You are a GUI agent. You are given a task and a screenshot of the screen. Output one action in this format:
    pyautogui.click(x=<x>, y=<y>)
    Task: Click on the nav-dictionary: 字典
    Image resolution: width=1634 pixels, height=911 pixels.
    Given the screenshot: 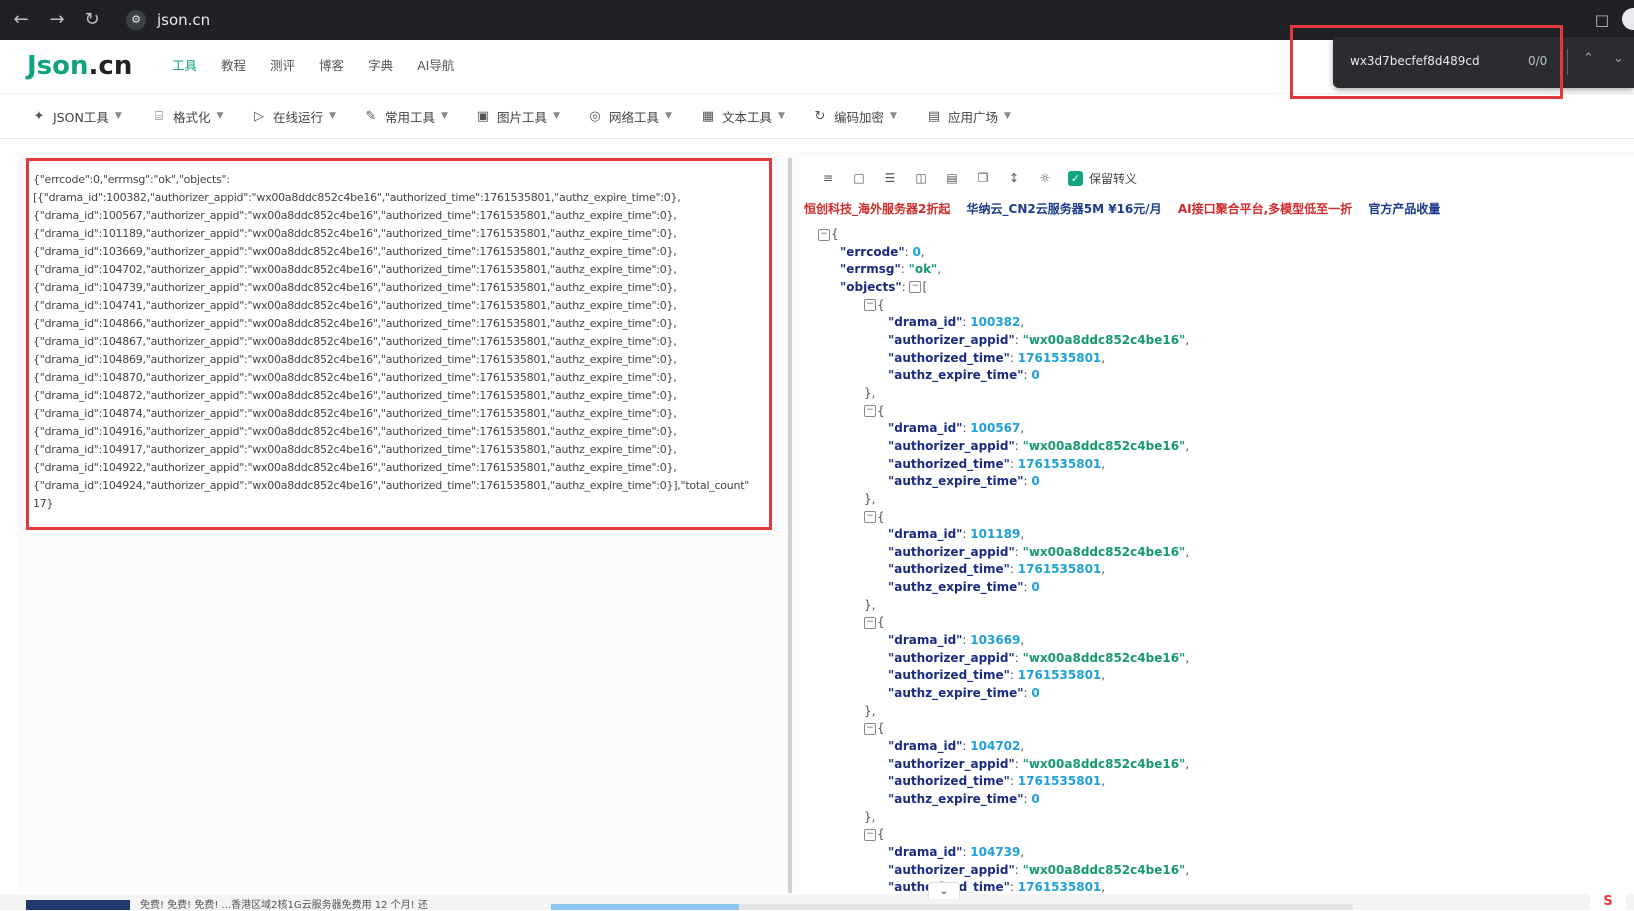 What is the action you would take?
    pyautogui.click(x=380, y=66)
    